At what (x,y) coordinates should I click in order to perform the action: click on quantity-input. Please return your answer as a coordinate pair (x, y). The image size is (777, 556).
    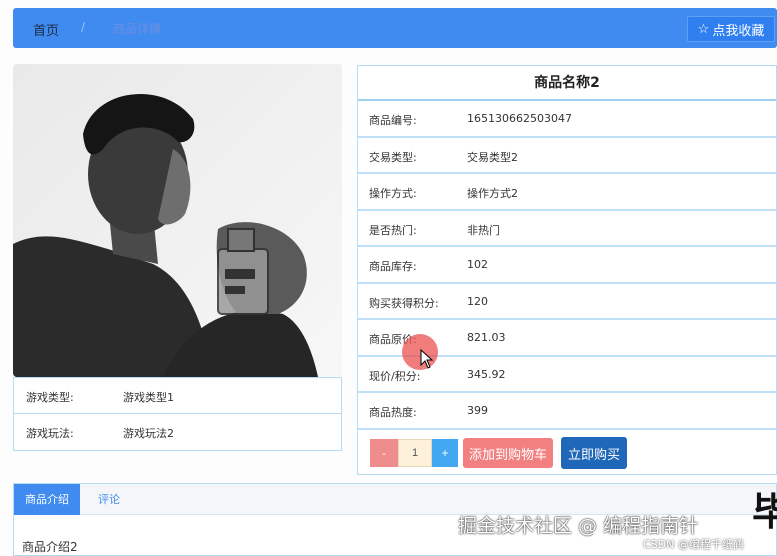
    Looking at the image, I should click on (415, 453).